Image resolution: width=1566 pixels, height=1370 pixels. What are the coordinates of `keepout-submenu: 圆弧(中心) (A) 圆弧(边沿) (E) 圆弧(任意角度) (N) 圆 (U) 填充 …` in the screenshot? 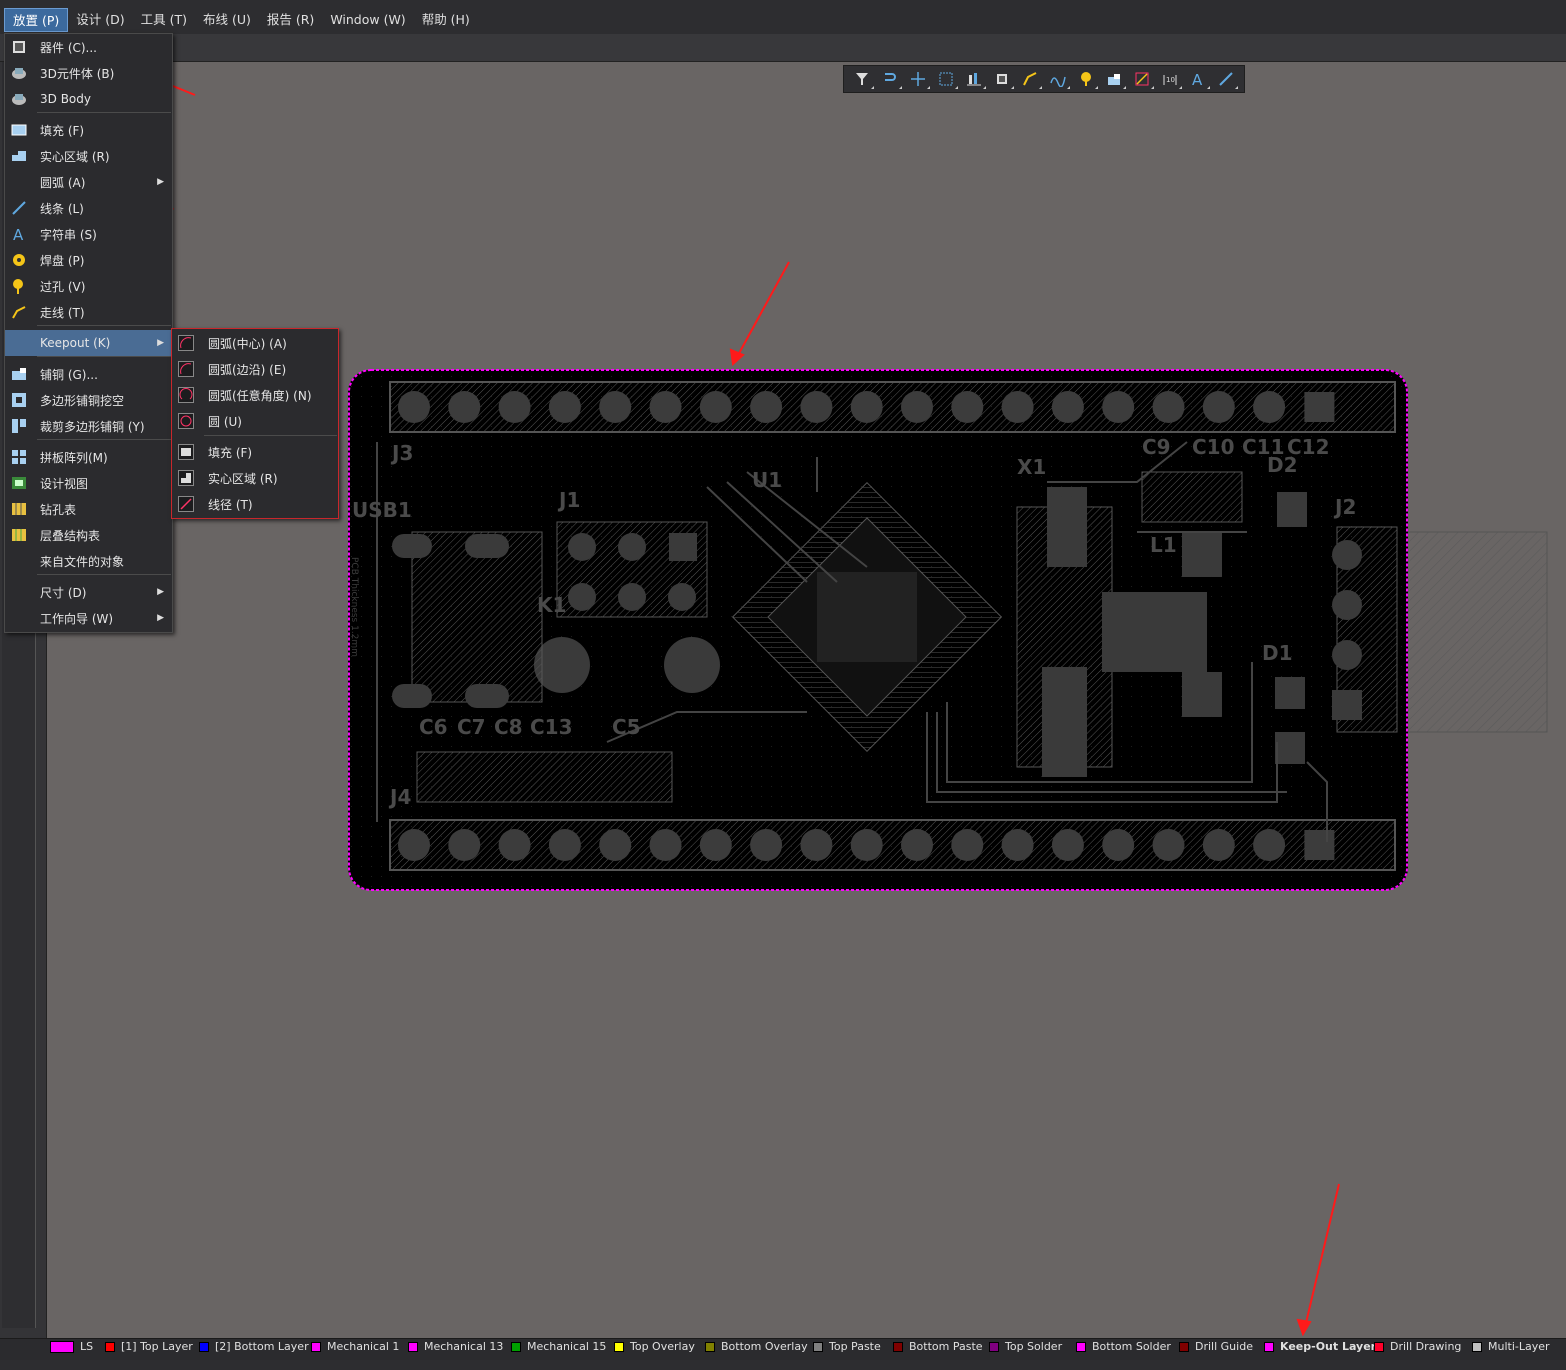 It's located at (255, 423).